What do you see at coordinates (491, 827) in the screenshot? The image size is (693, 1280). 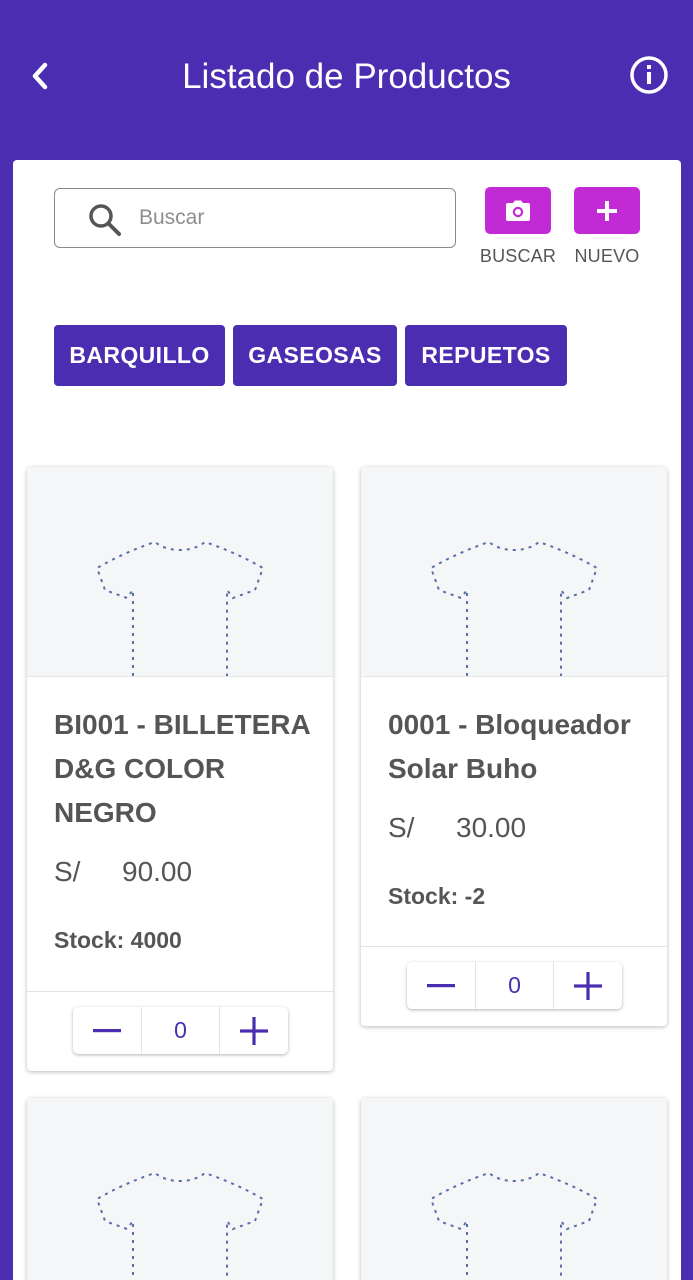 I see `price-value: 30.00` at bounding box center [491, 827].